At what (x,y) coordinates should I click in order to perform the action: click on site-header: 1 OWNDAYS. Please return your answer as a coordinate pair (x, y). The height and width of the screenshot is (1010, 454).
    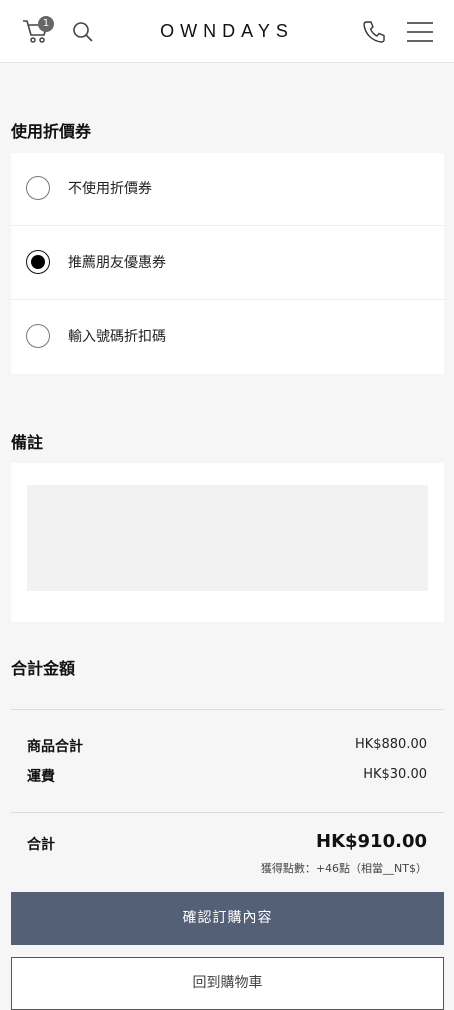
    Looking at the image, I should click on (227, 31).